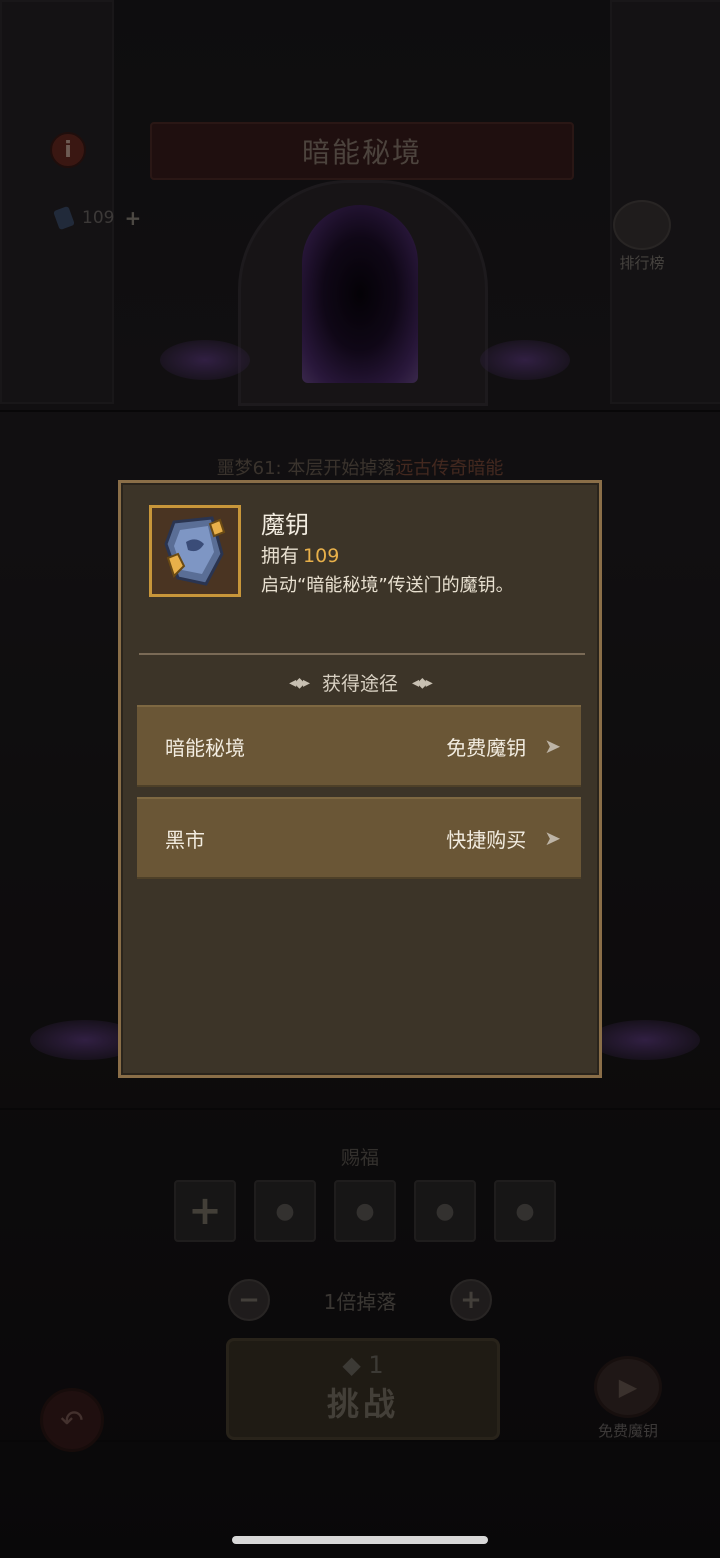 The width and height of the screenshot is (720, 1558). What do you see at coordinates (503, 747) in the screenshot?
I see `source-action: 免费魔钥 ➤` at bounding box center [503, 747].